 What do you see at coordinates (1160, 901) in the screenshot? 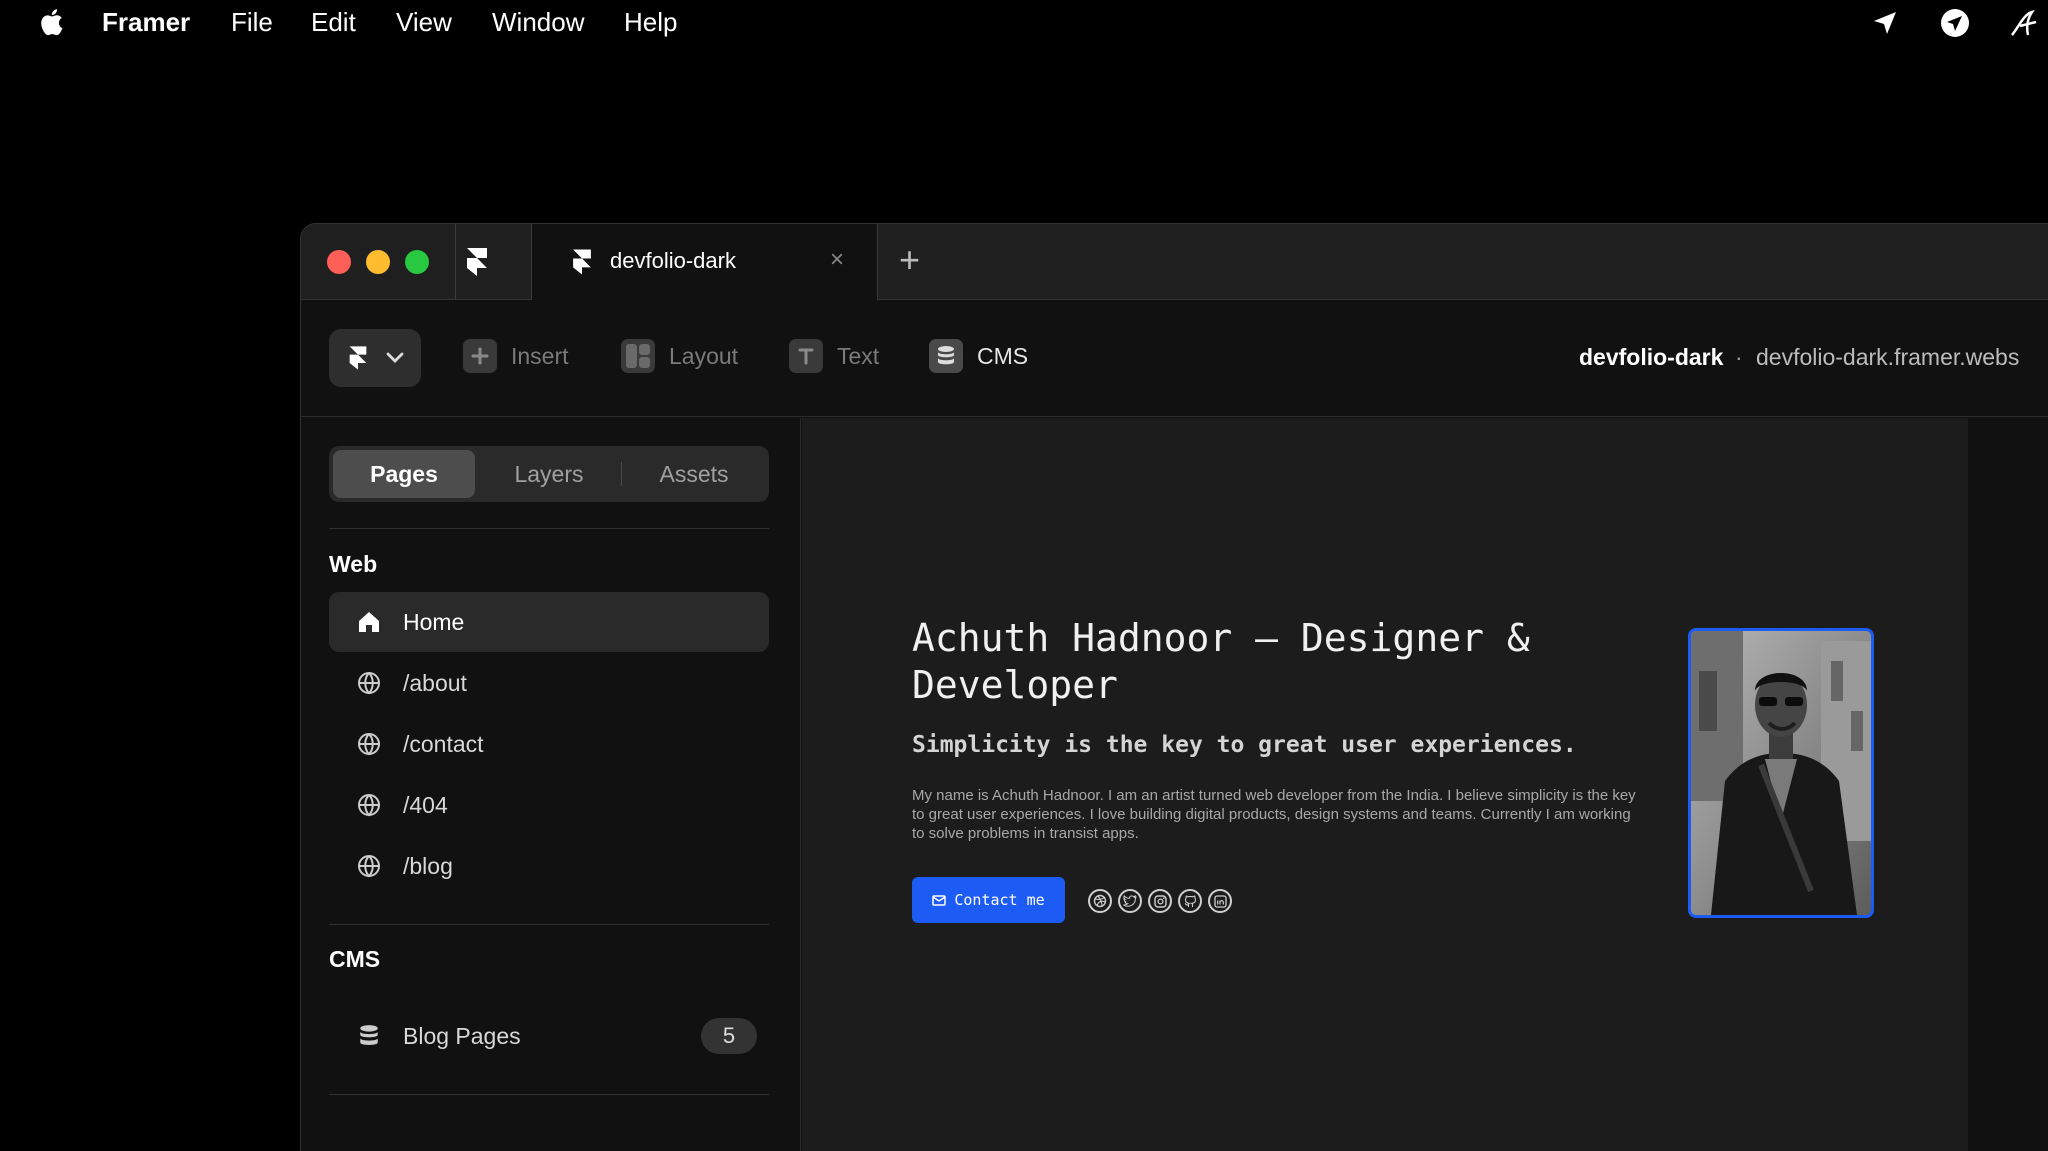
I see `instagram-icon` at bounding box center [1160, 901].